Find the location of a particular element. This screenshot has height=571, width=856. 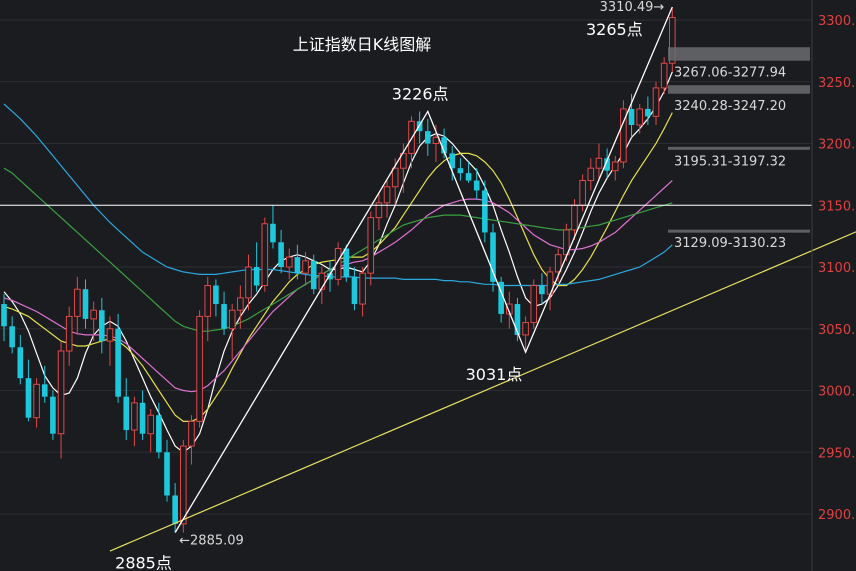

low-price-label: ←2885.09 is located at coordinates (211, 540).